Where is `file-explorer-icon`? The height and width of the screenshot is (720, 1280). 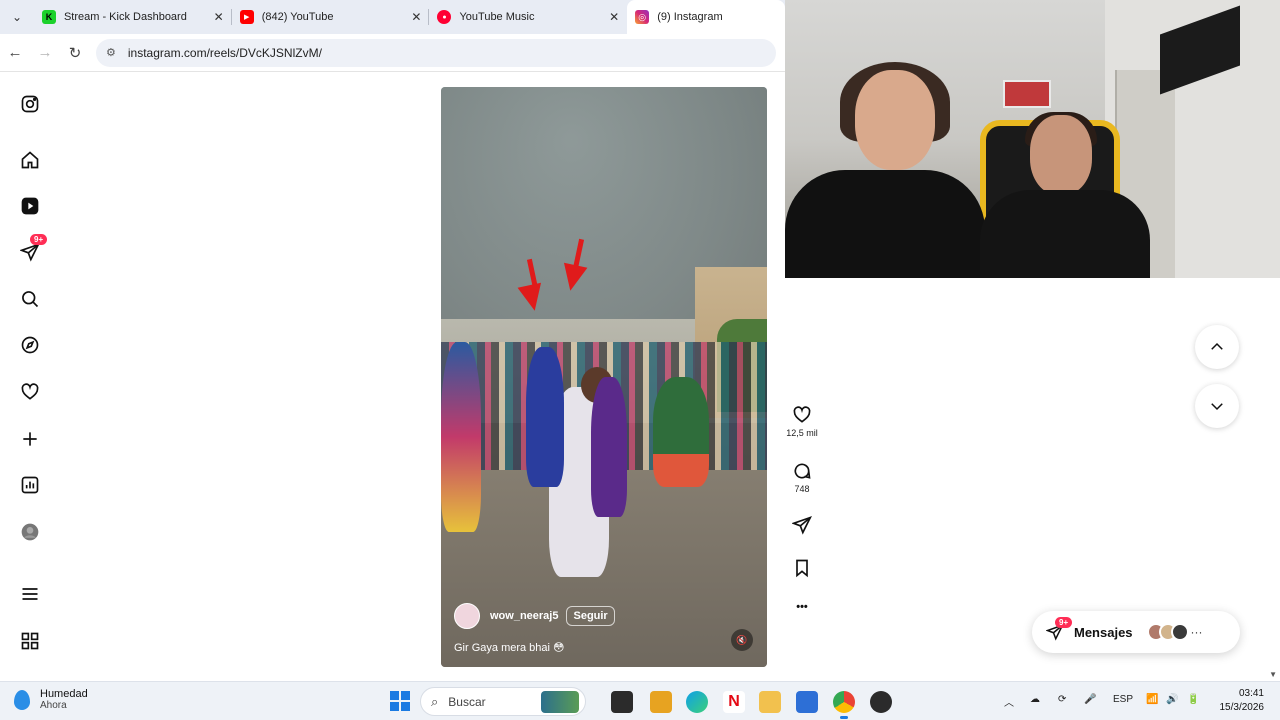 file-explorer-icon is located at coordinates (770, 702).